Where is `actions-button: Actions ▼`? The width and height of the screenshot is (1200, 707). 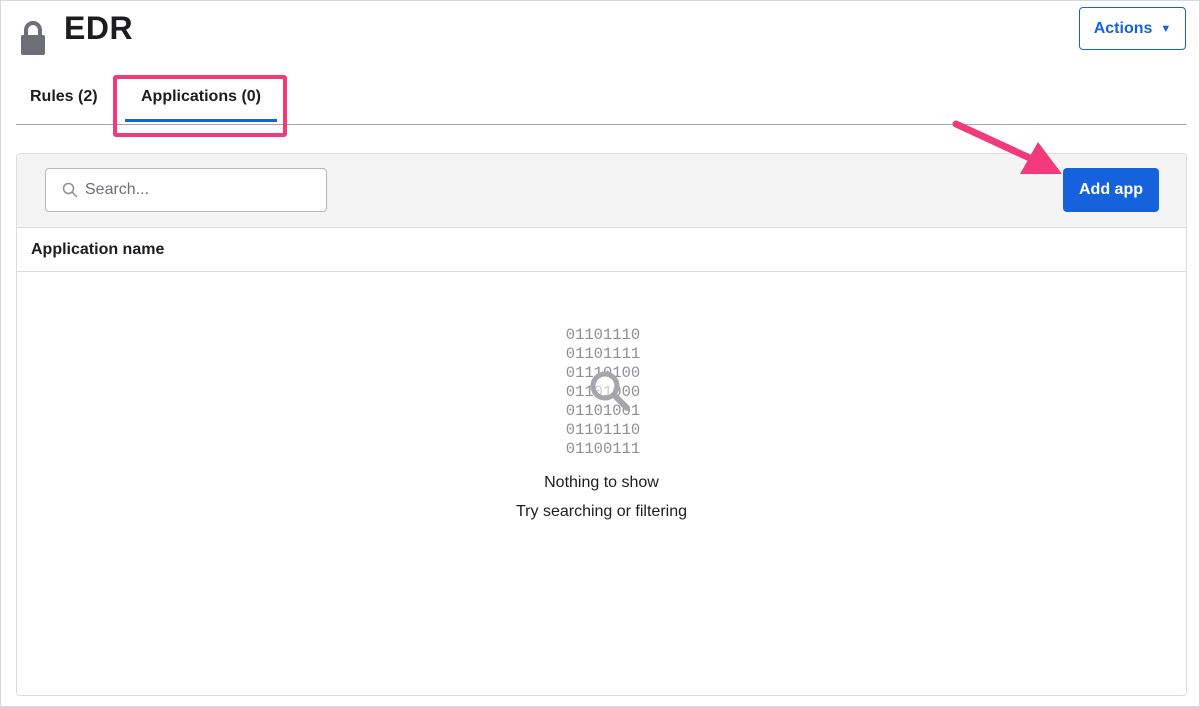
actions-button: Actions ▼ is located at coordinates (1132, 28).